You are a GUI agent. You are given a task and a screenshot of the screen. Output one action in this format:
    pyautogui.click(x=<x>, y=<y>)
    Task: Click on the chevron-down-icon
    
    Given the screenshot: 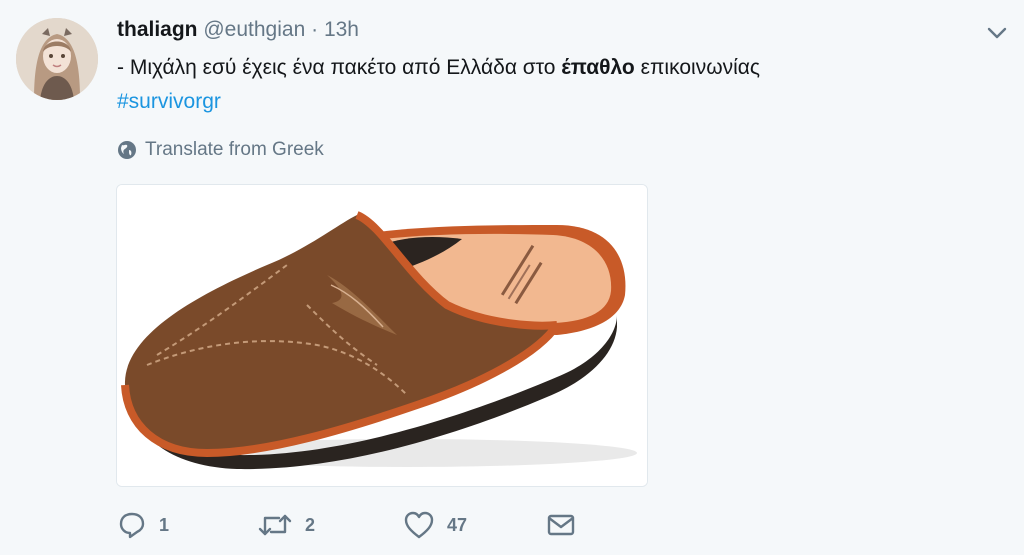 What is the action you would take?
    pyautogui.click(x=997, y=33)
    